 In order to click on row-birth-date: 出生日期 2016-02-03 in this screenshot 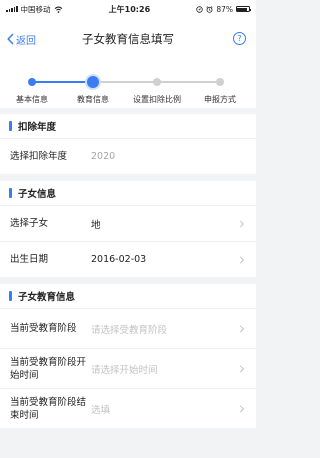, I will do `click(128, 259)`.